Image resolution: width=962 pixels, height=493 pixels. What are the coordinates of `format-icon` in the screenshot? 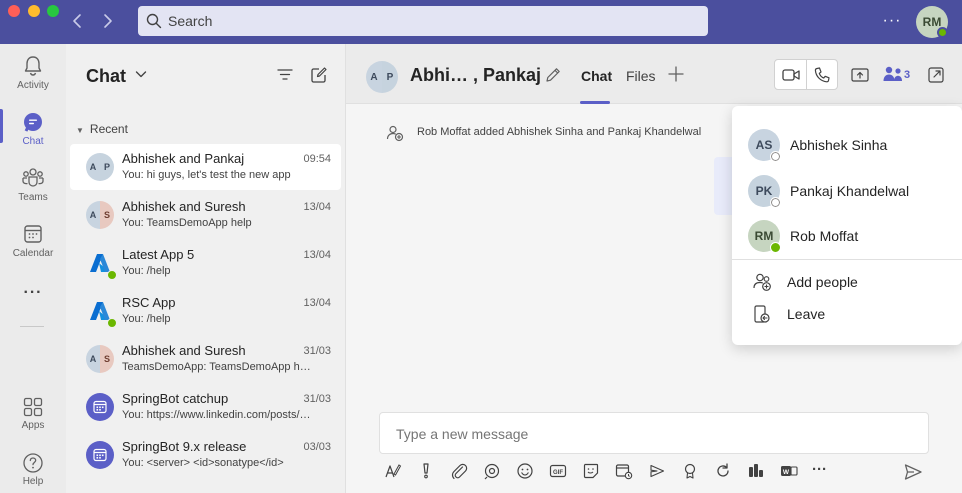 It's located at (393, 471).